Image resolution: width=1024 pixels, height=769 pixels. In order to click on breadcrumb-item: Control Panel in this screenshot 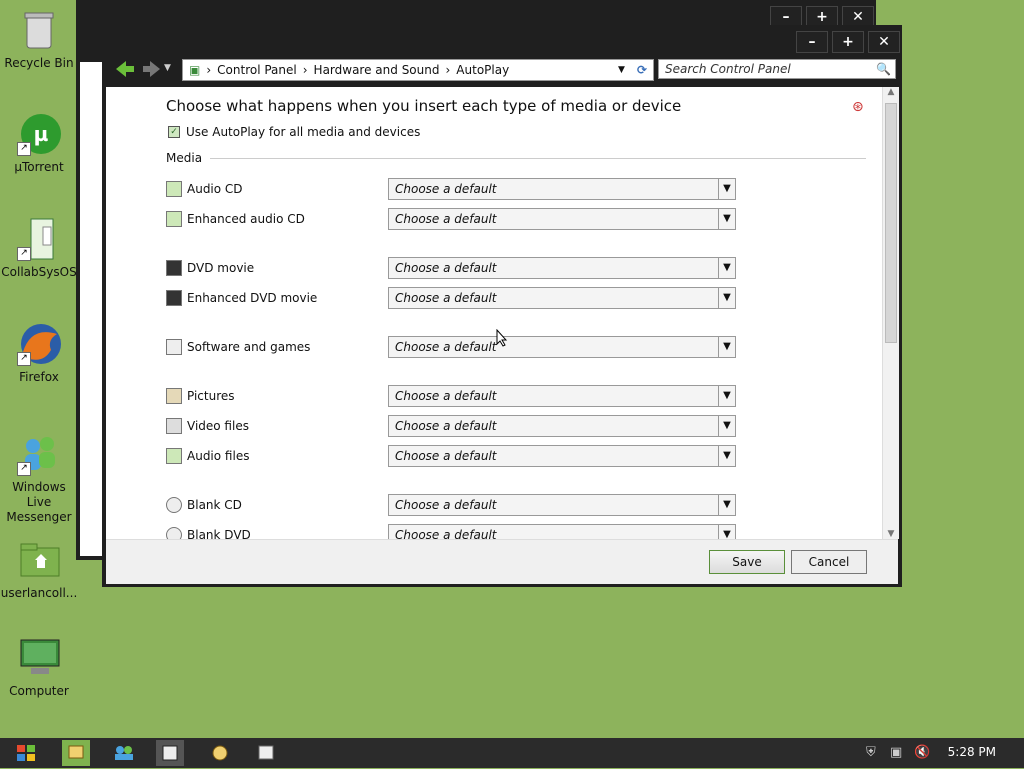, I will do `click(257, 70)`.